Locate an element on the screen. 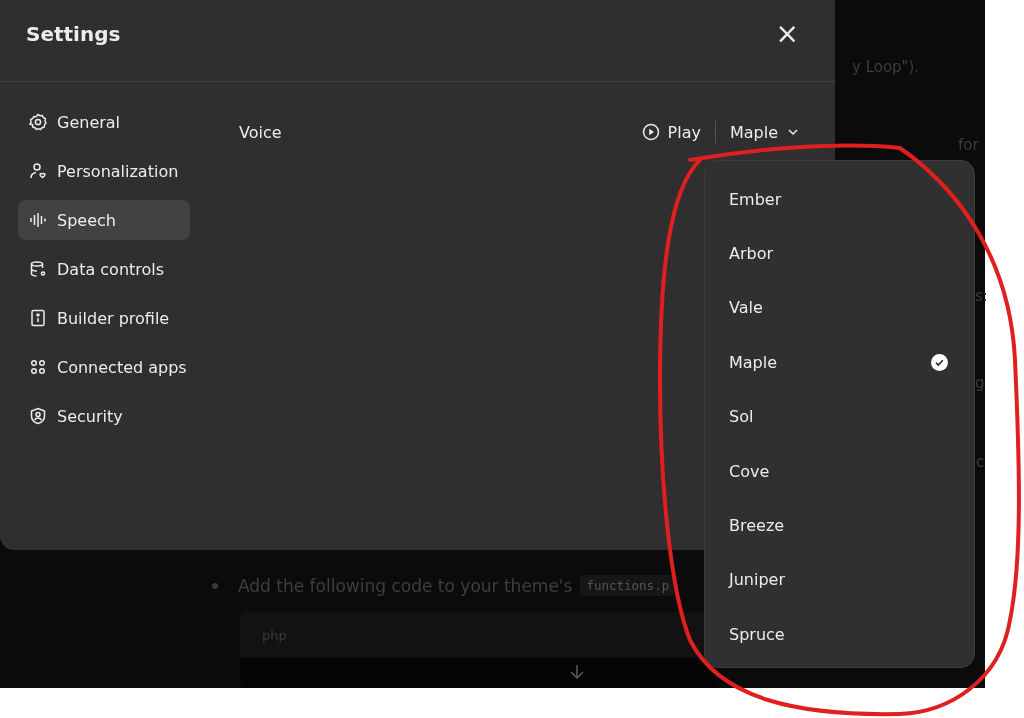  dialog-title: Settings is located at coordinates (73, 33).